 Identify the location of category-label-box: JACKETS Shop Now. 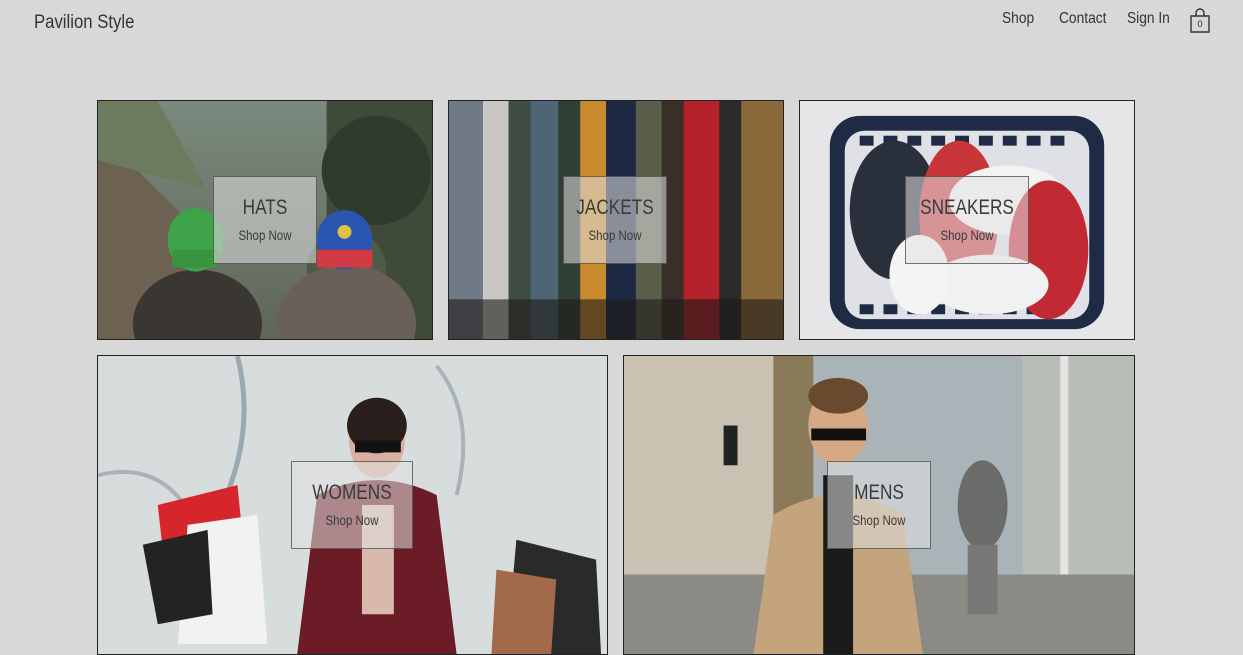
(615, 220).